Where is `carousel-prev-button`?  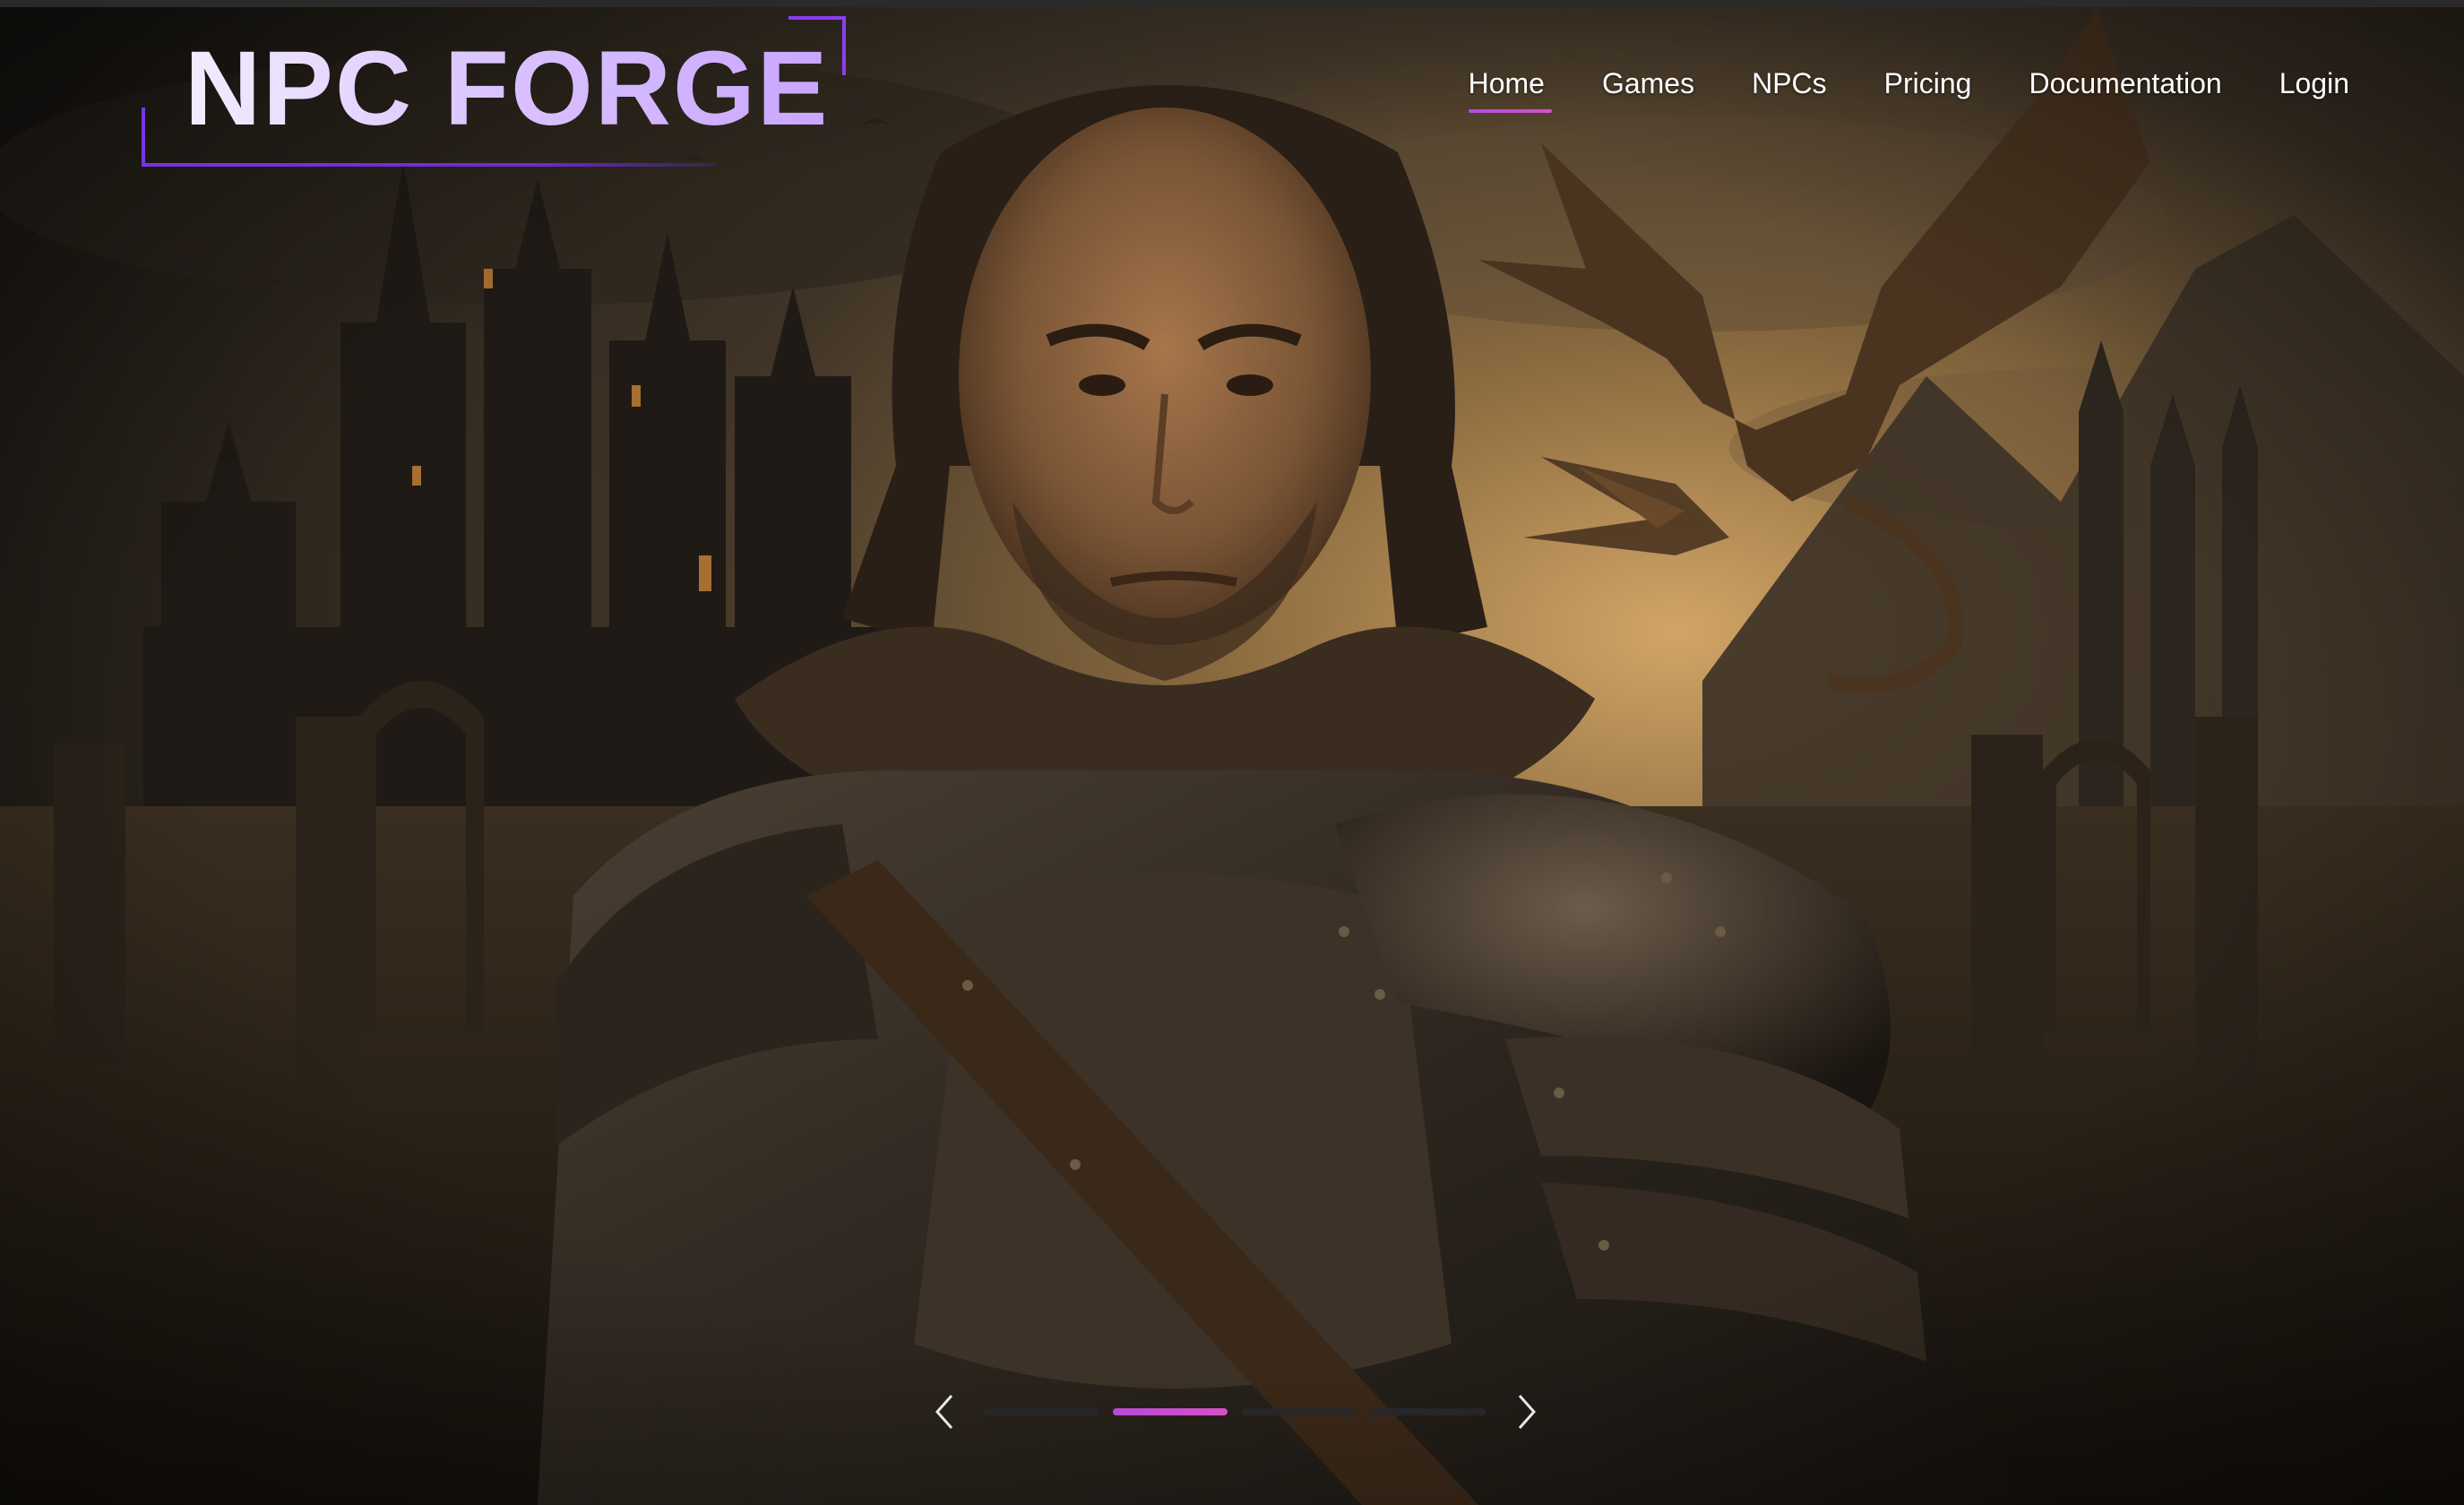
carousel-prev-button is located at coordinates (944, 1412).